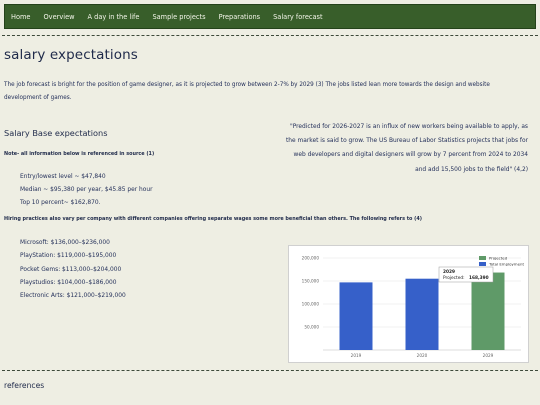 Image resolution: width=540 pixels, height=405 pixels. I want to click on x-tick-label: 2020, so click(422, 355).